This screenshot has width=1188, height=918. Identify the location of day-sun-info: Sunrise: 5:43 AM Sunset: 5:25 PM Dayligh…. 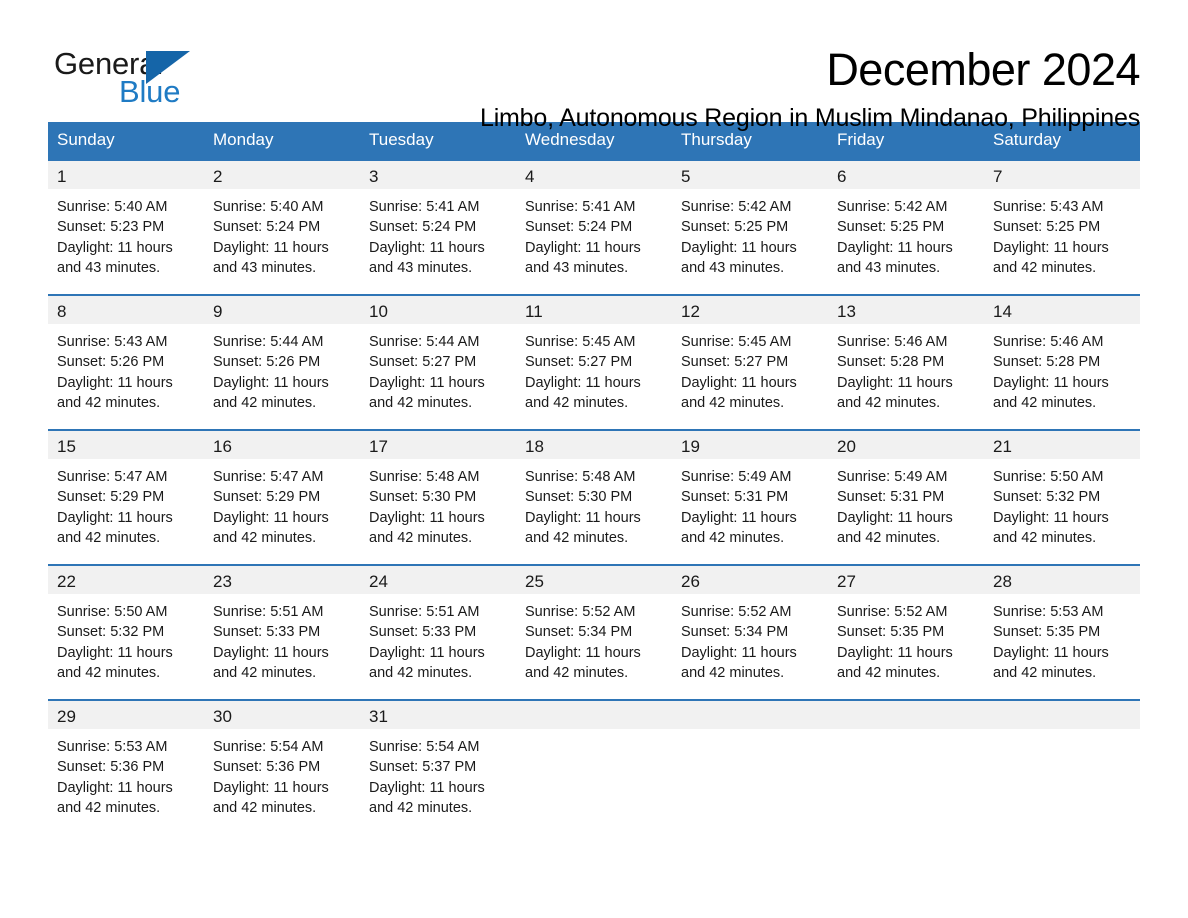
(1051, 237).